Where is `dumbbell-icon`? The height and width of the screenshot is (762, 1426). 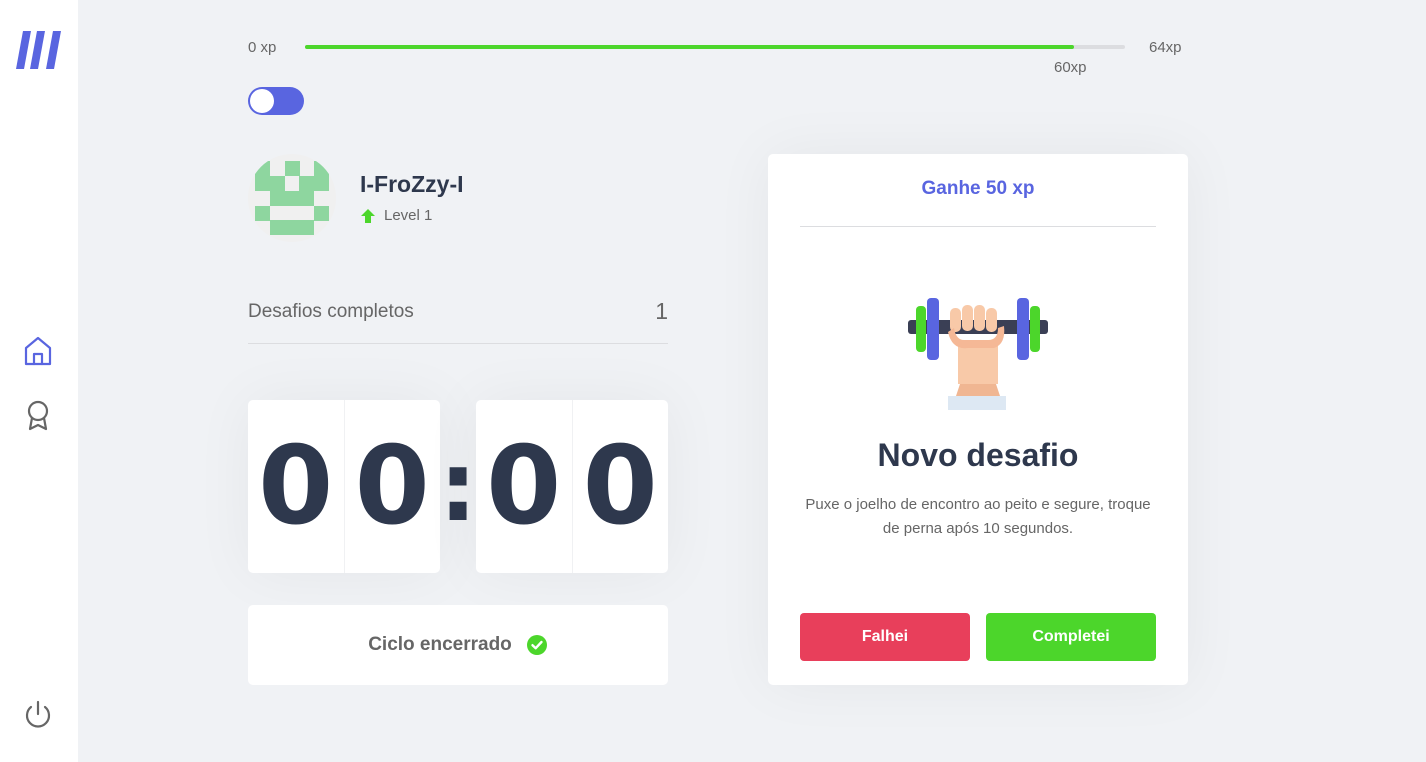 dumbbell-icon is located at coordinates (978, 354).